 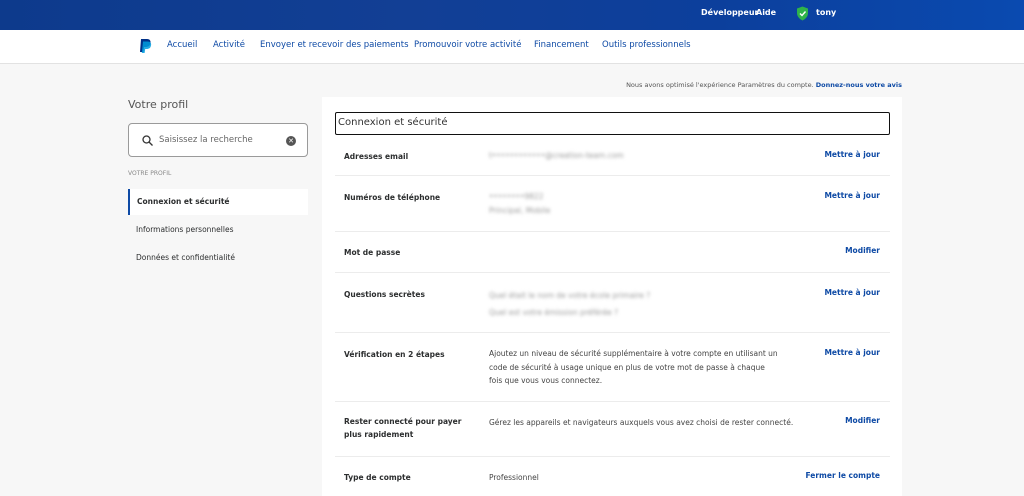 I want to click on update-phone-button: Mettre à jour, so click(x=852, y=195).